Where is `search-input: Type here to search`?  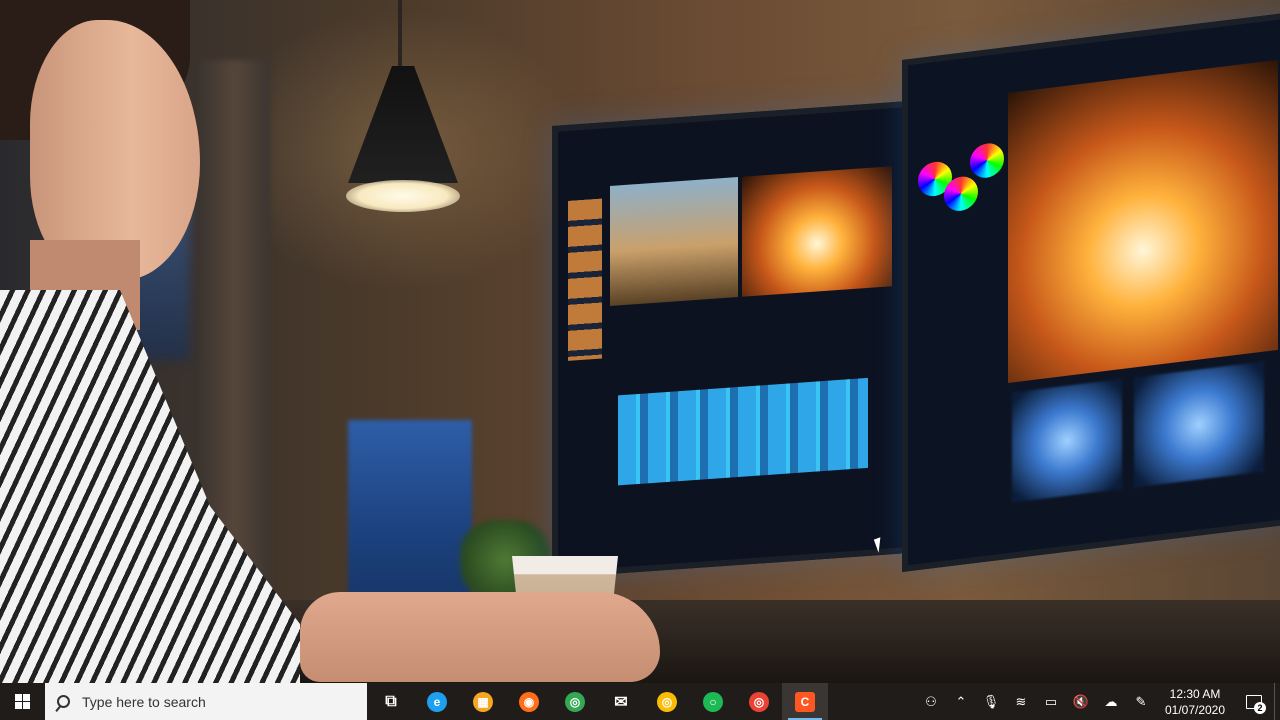 search-input: Type here to search is located at coordinates (144, 702).